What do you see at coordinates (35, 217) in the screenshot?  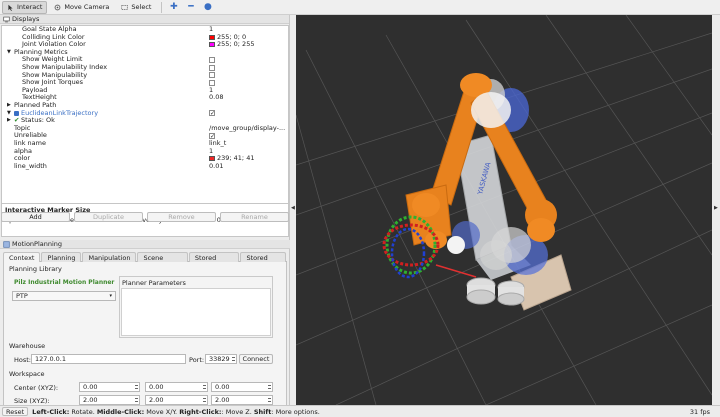 I see `add-display-button: Add` at bounding box center [35, 217].